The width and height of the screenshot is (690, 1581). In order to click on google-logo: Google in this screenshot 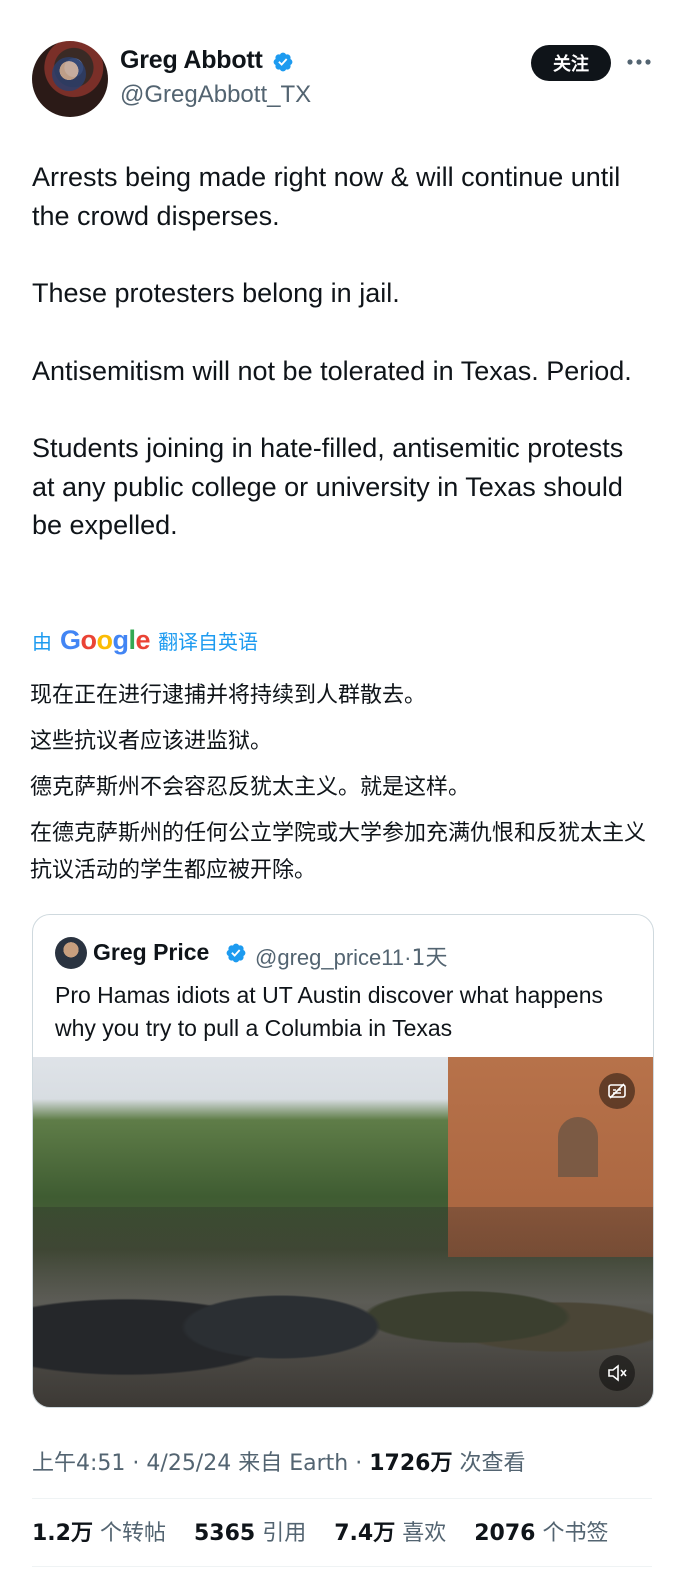, I will do `click(105, 639)`.